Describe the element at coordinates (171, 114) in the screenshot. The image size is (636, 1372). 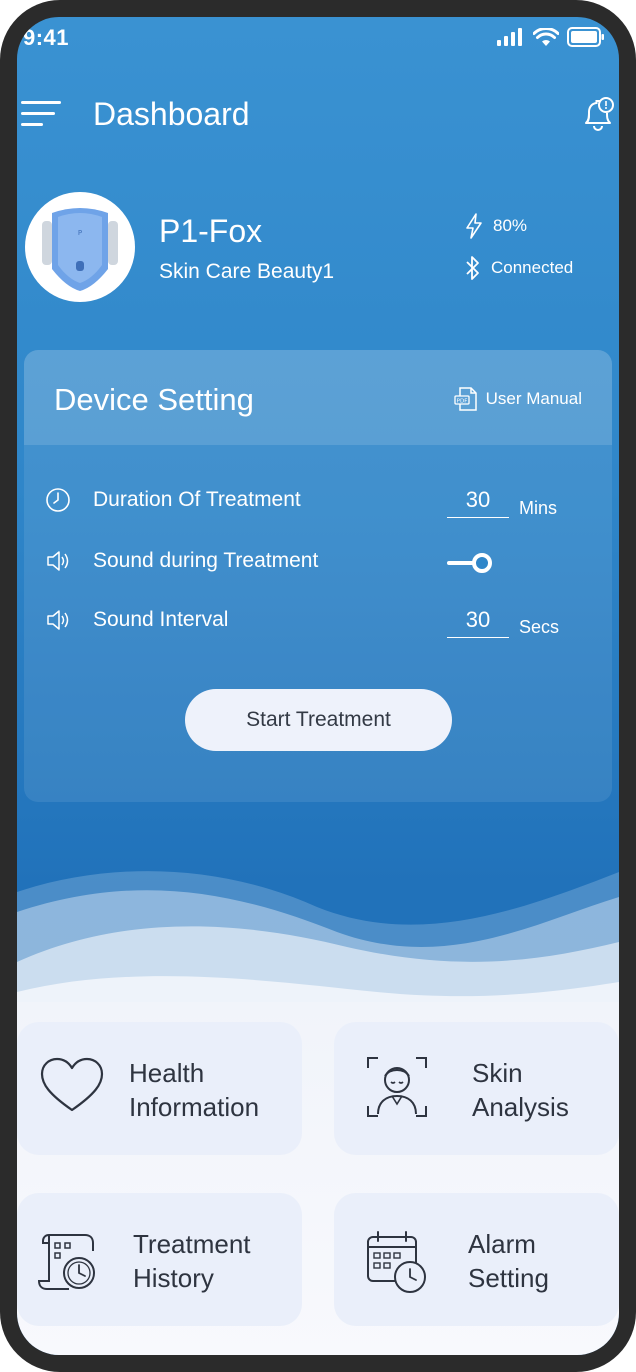
I see `page-title: Dashboard` at that location.